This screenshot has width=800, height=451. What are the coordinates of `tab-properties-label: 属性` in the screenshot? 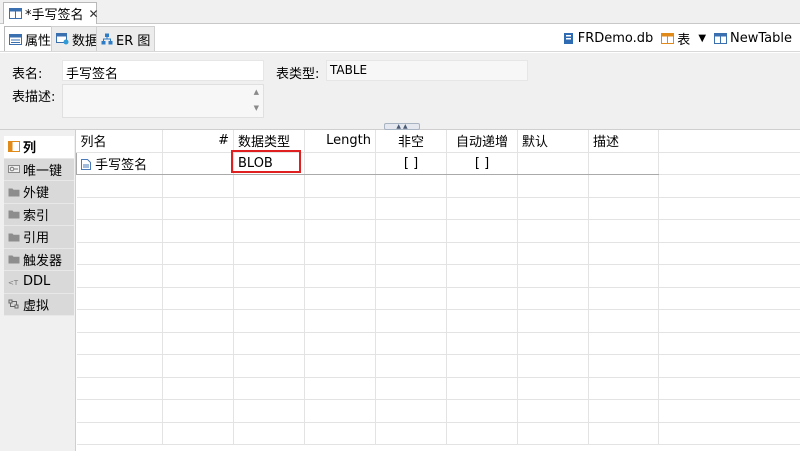 It's located at (38, 41).